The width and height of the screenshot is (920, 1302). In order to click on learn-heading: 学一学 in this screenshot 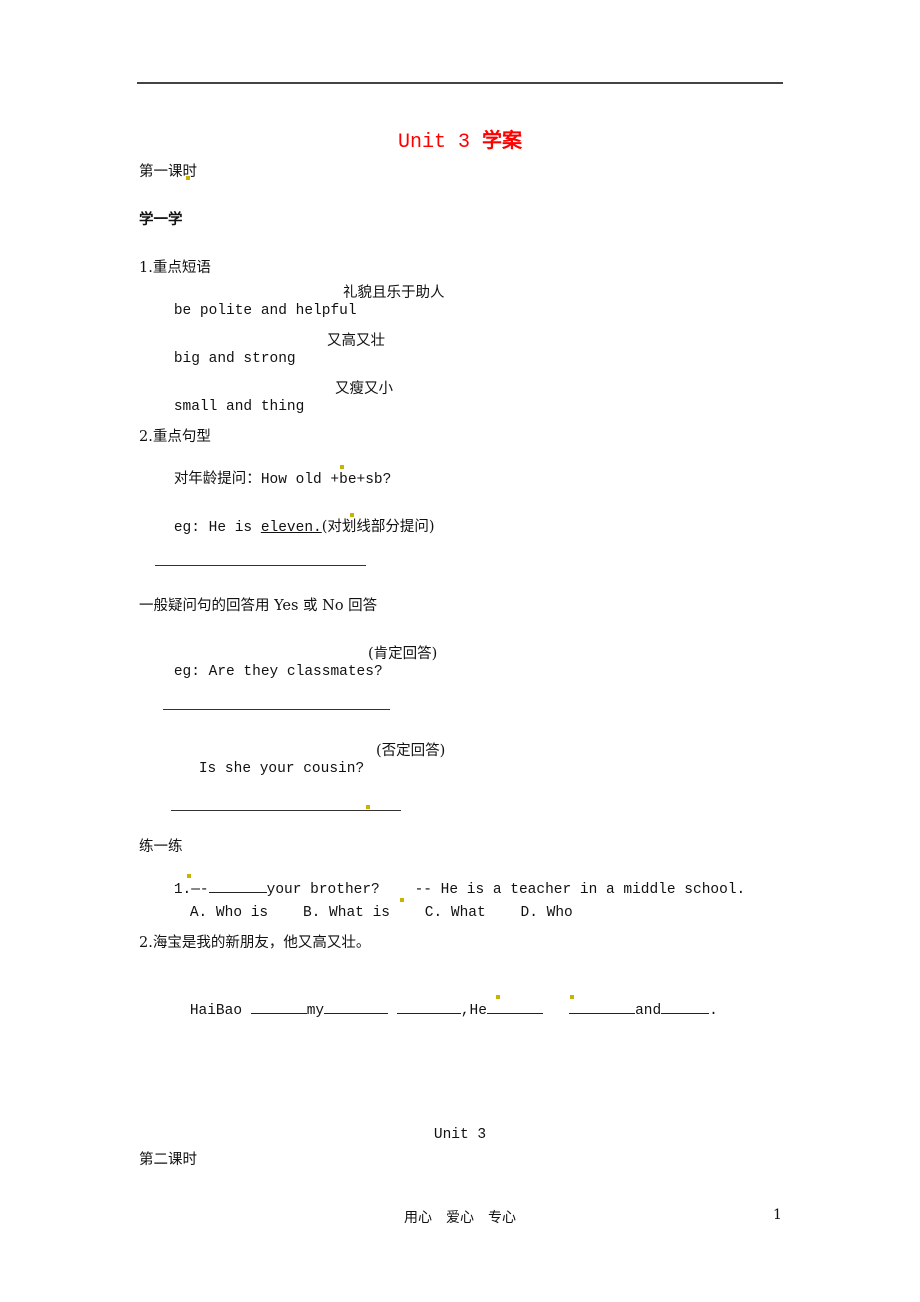, I will do `click(161, 219)`.